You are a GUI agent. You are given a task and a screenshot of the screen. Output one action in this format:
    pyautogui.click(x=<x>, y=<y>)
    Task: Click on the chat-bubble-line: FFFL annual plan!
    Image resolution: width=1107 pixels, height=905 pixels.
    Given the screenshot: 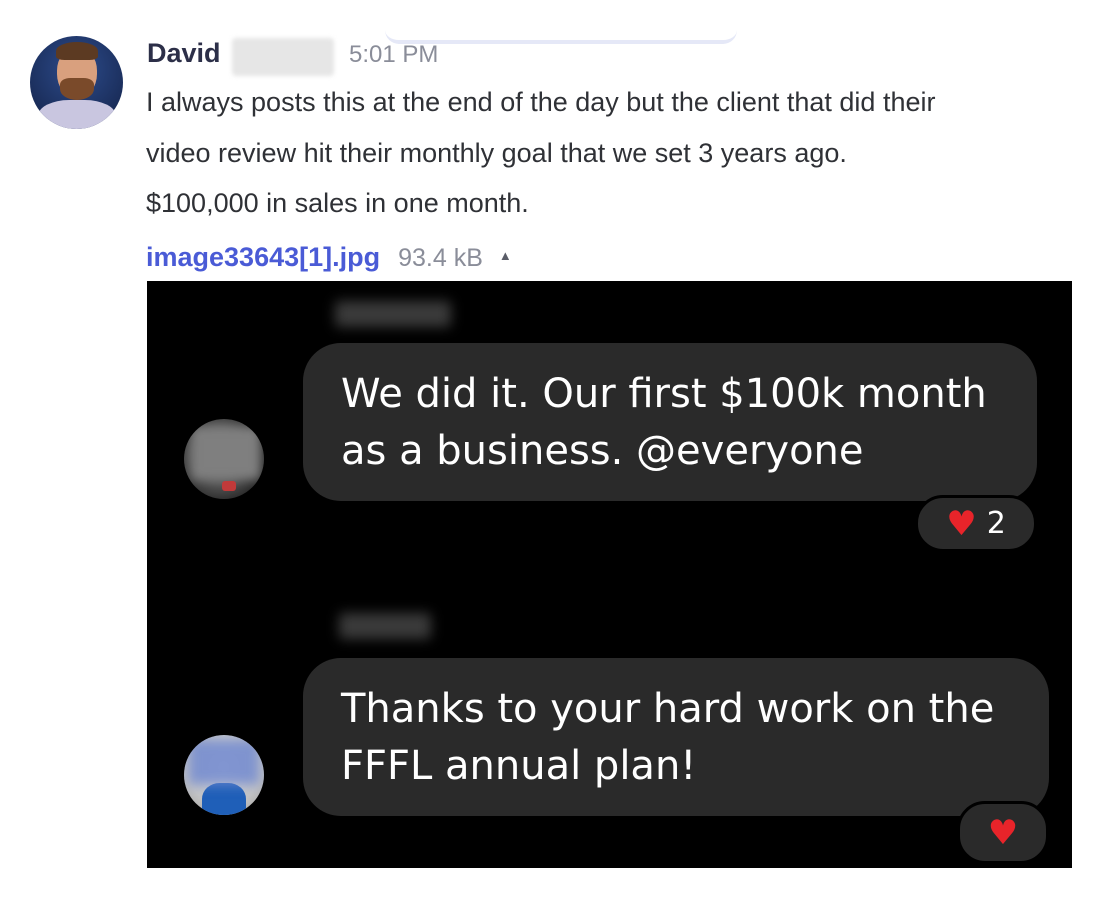 What is the action you would take?
    pyautogui.click(x=519, y=766)
    